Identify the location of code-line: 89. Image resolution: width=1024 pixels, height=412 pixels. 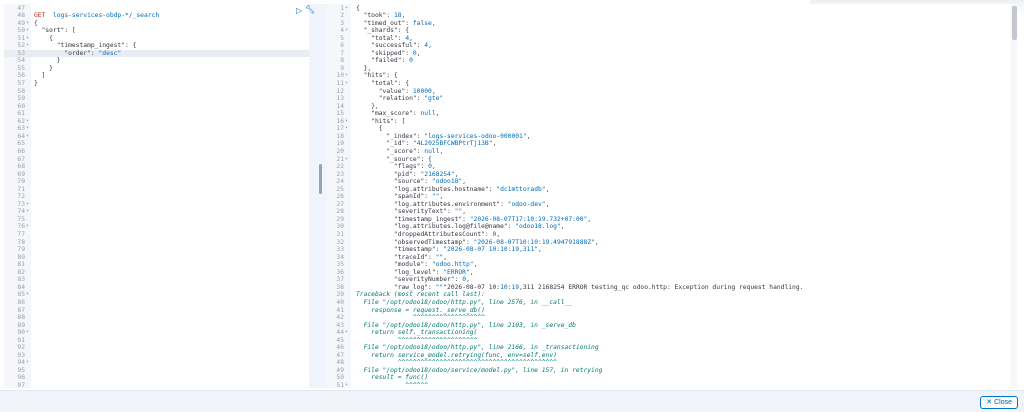
(159, 326).